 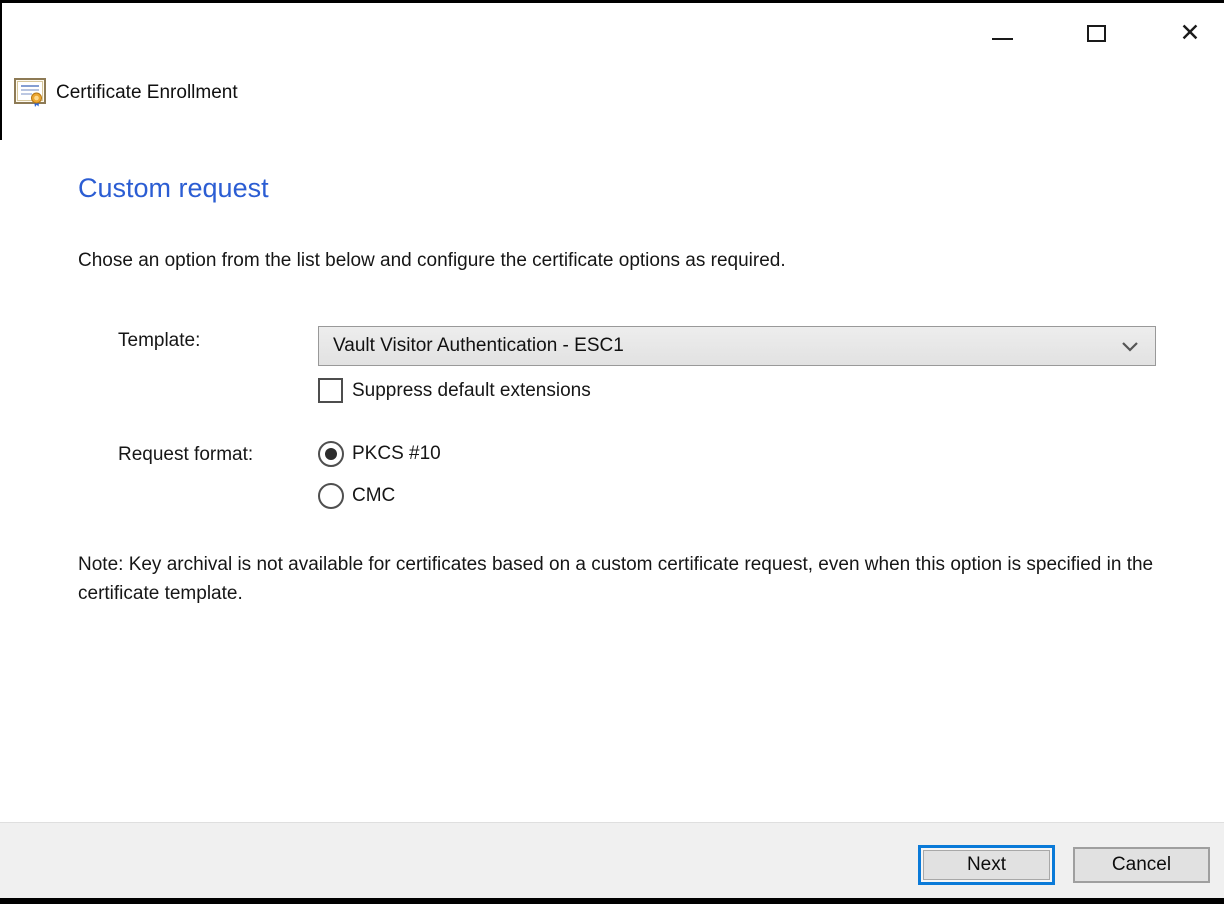 I want to click on maximize-button, so click(x=1096, y=33).